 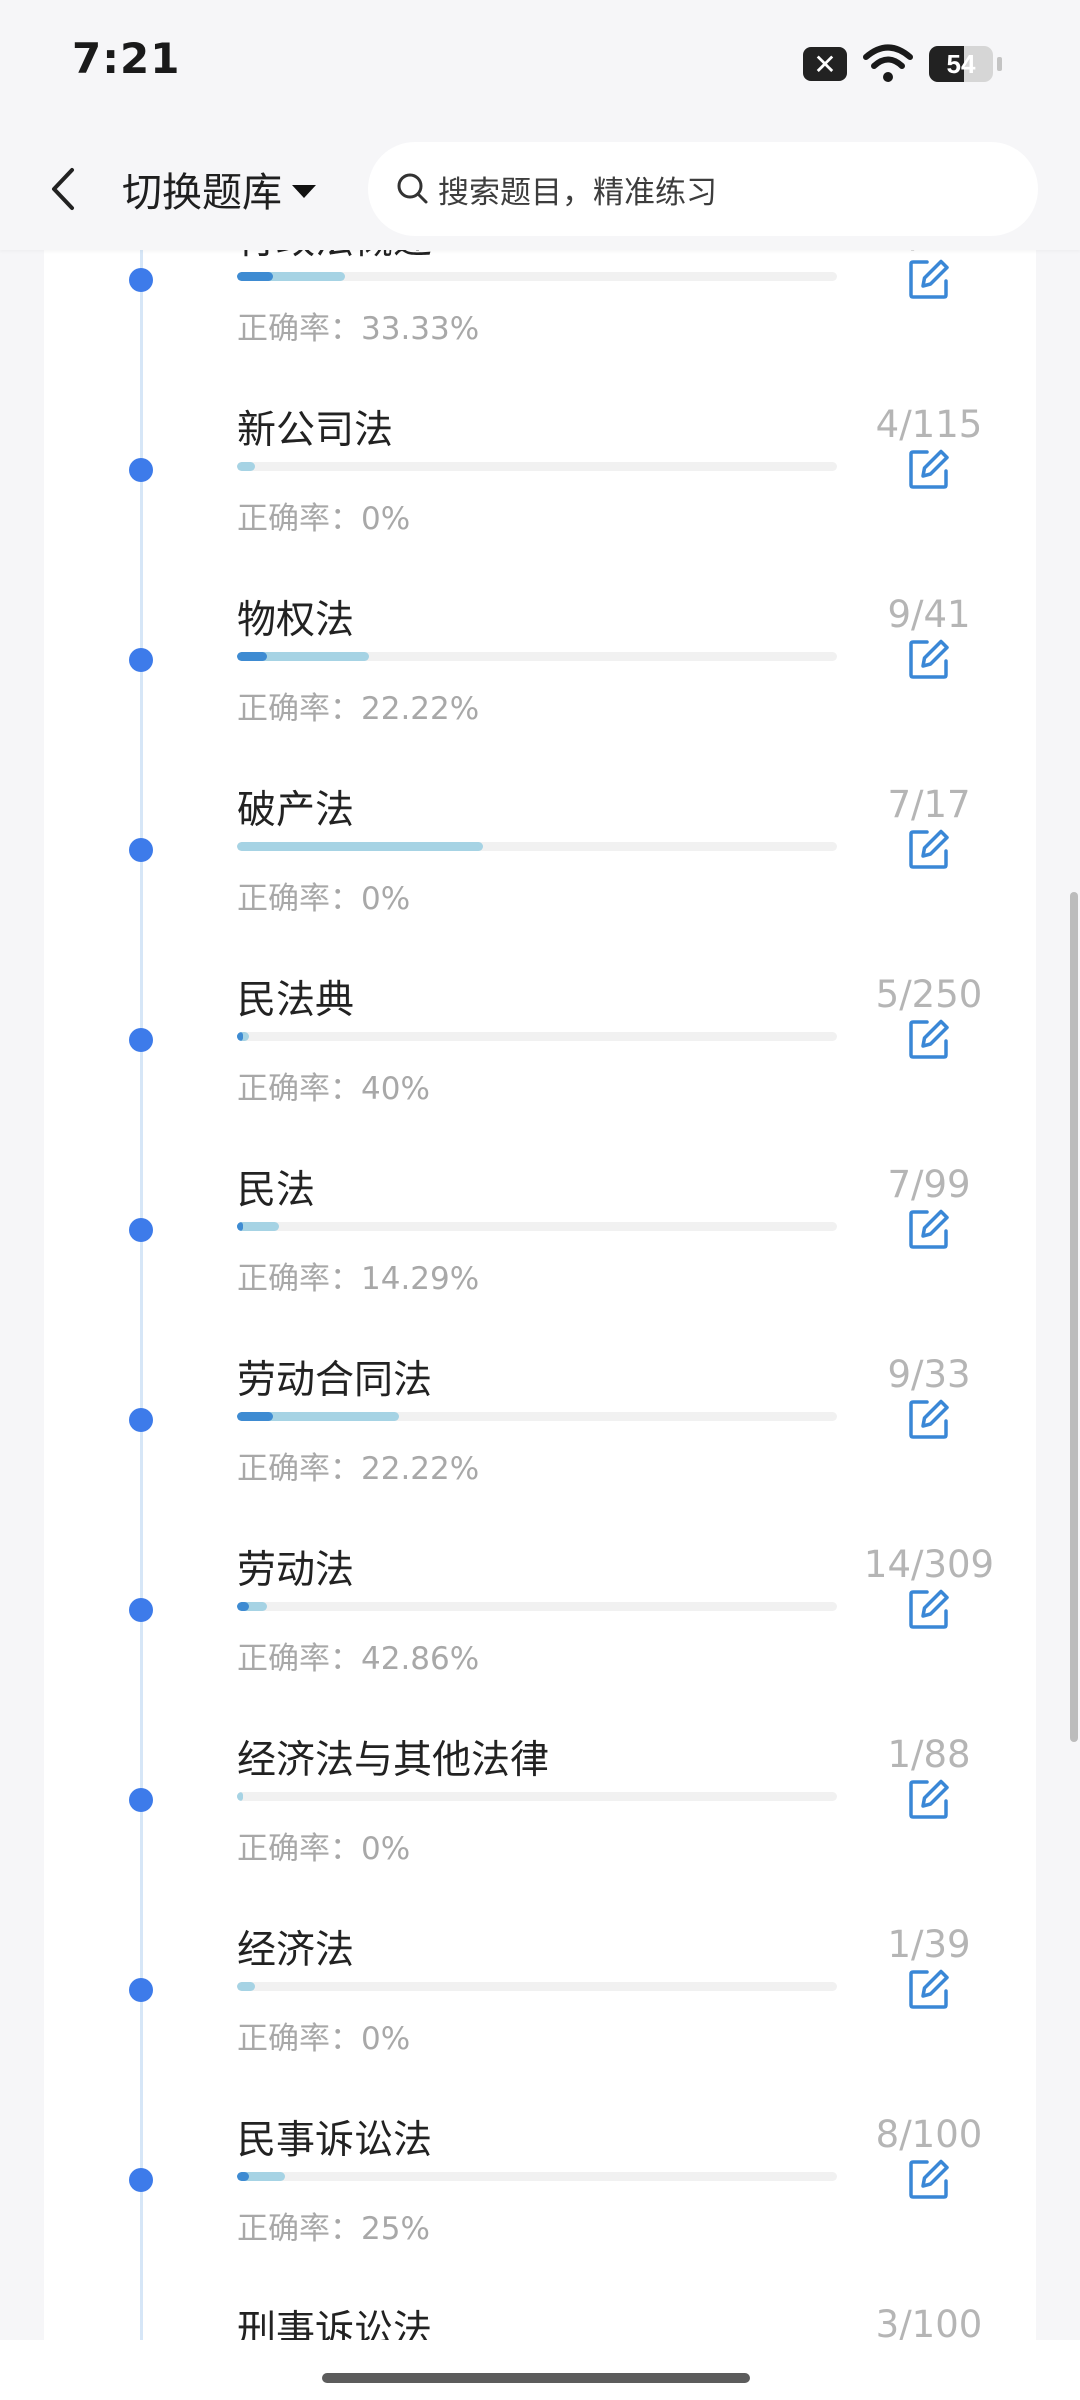 I want to click on chapter-row: 民事诉讼法 正确率：25% 8/100, so click(x=540, y=2220).